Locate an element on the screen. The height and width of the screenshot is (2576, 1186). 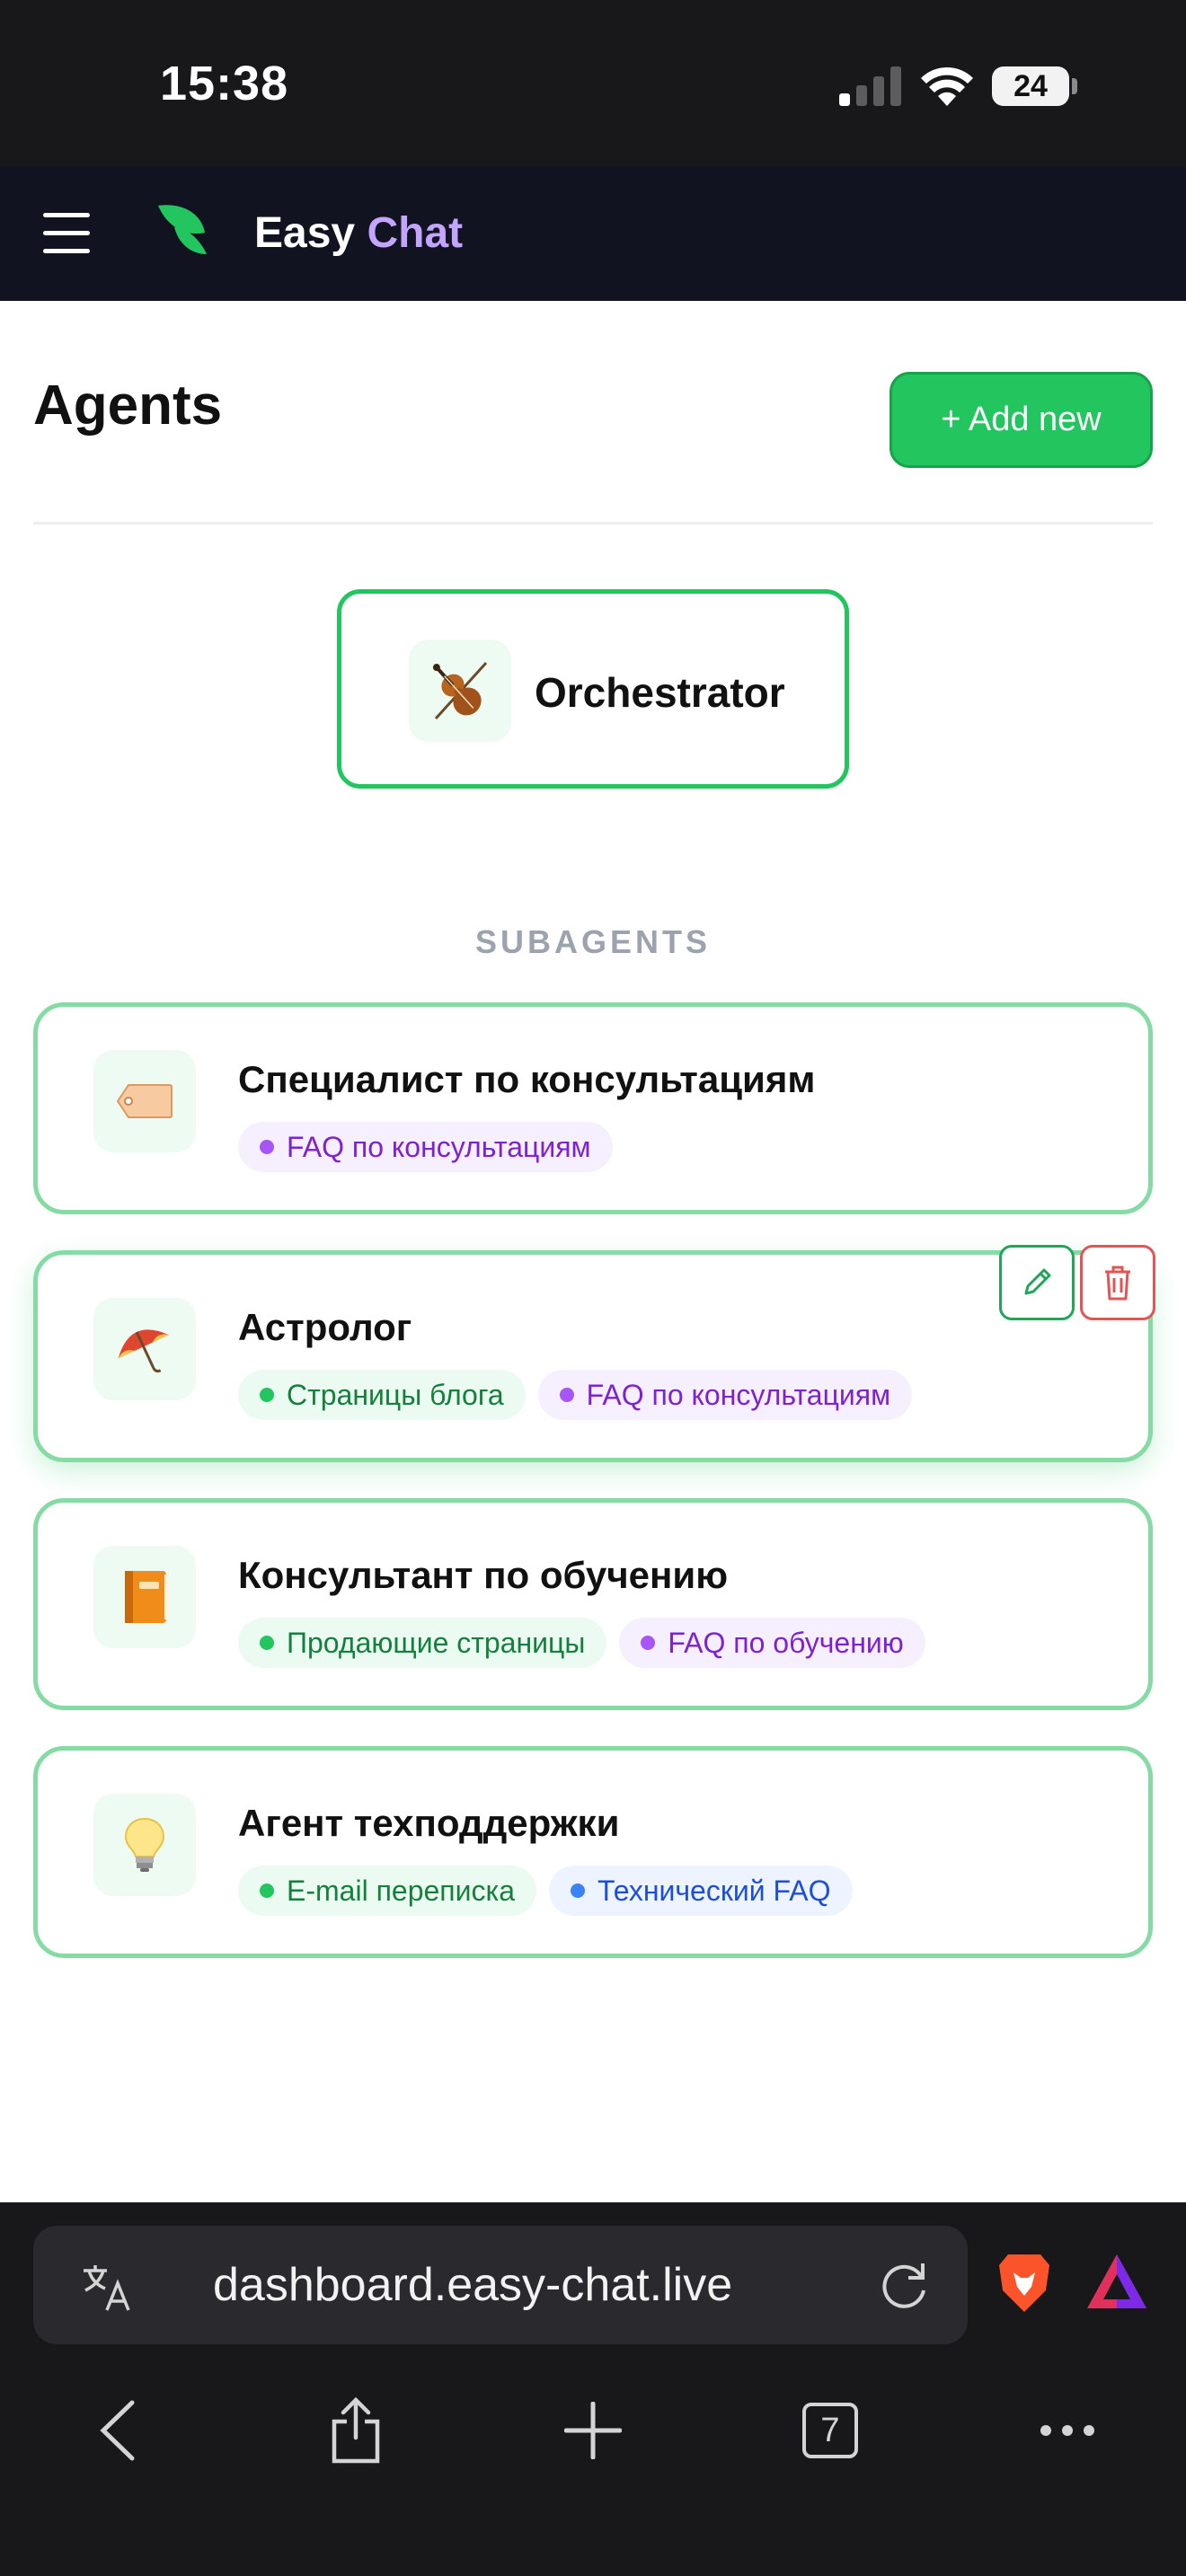
leaf-logo-icon is located at coordinates (182, 229).